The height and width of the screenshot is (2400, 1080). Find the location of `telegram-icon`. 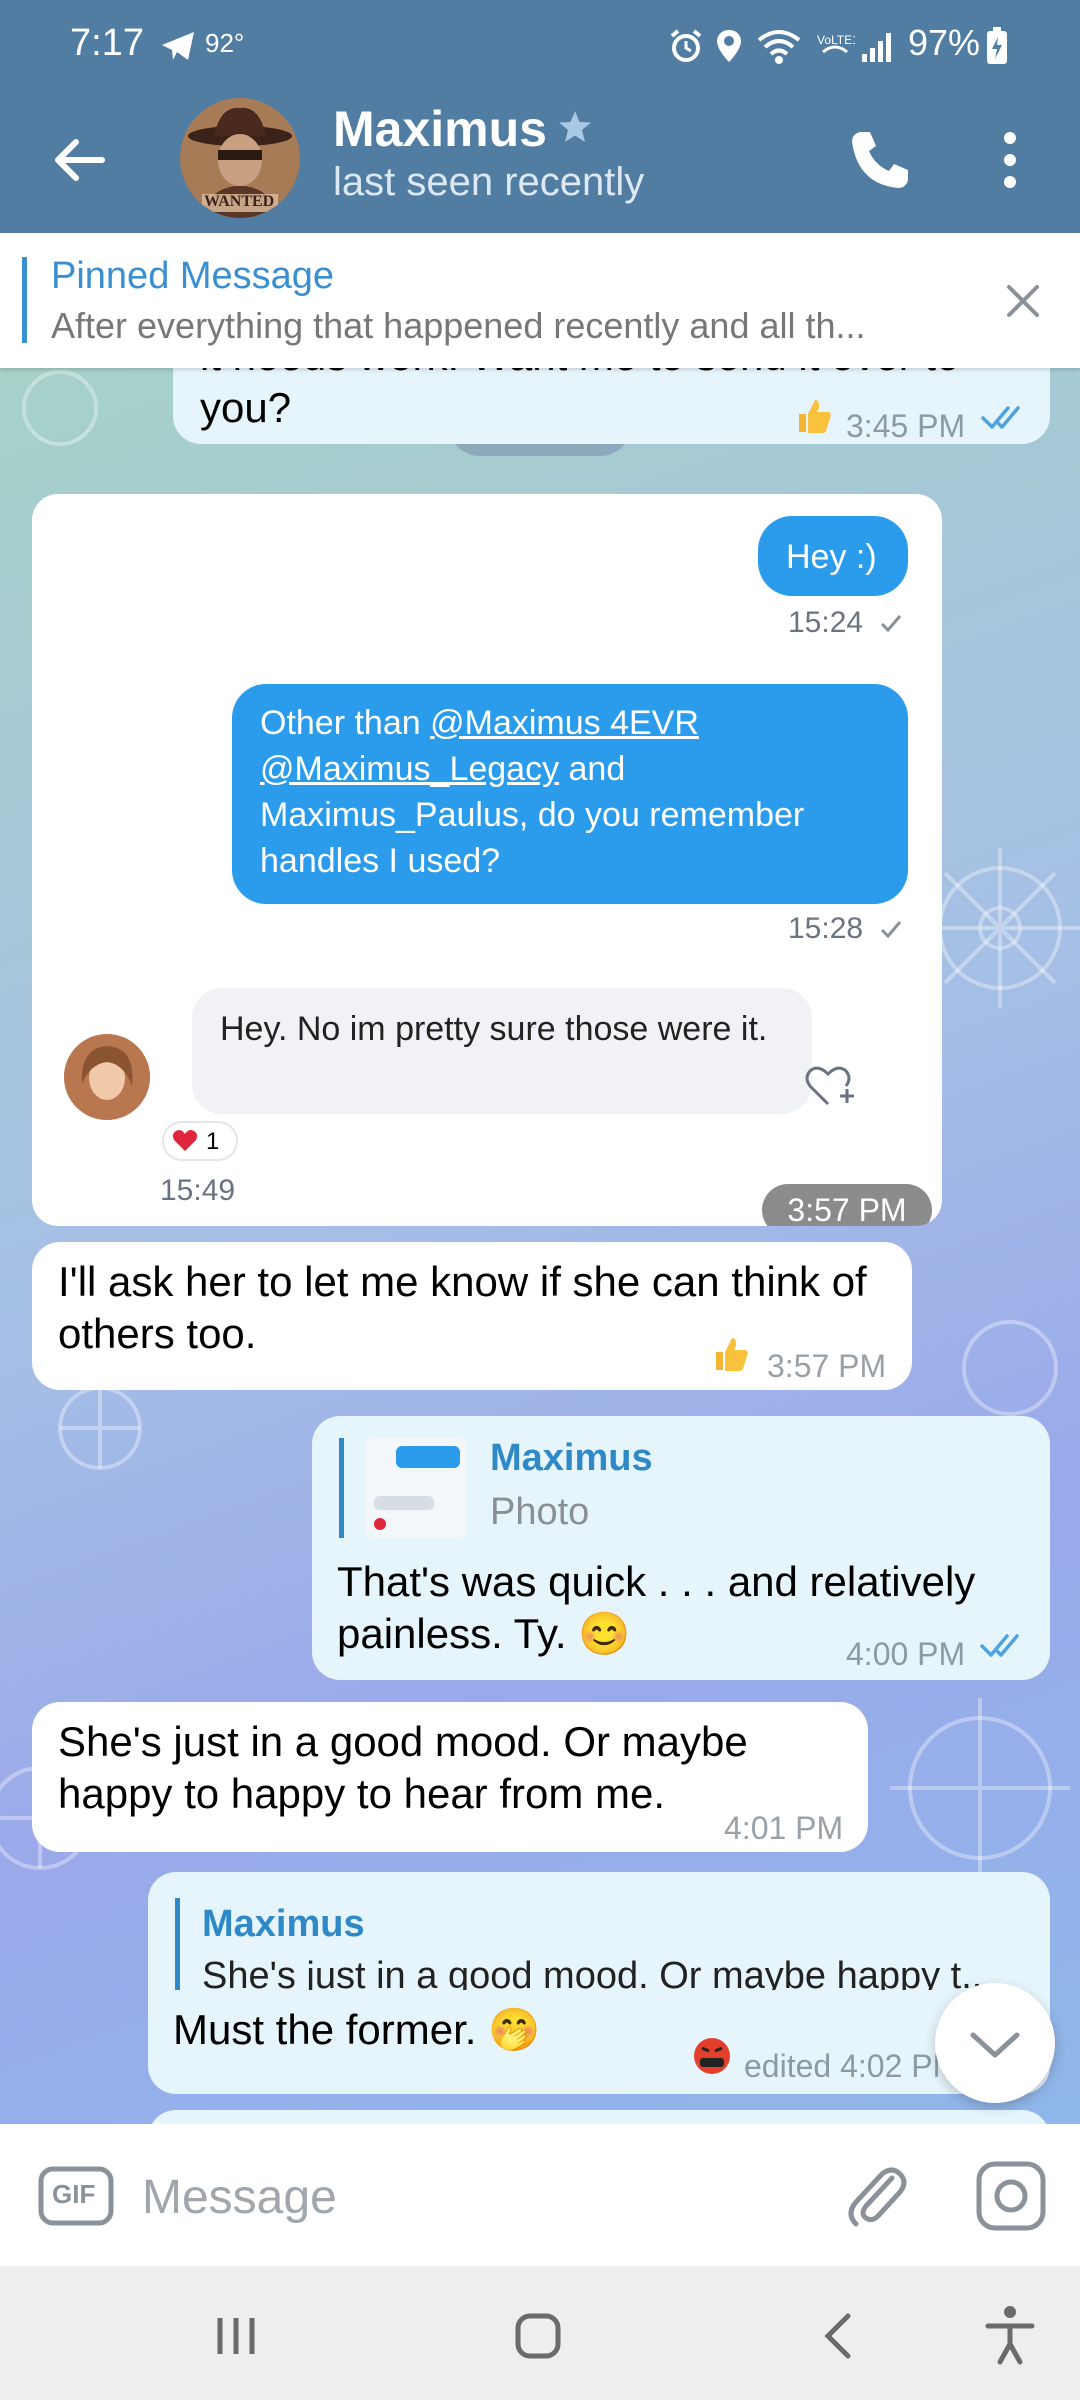

telegram-icon is located at coordinates (178, 46).